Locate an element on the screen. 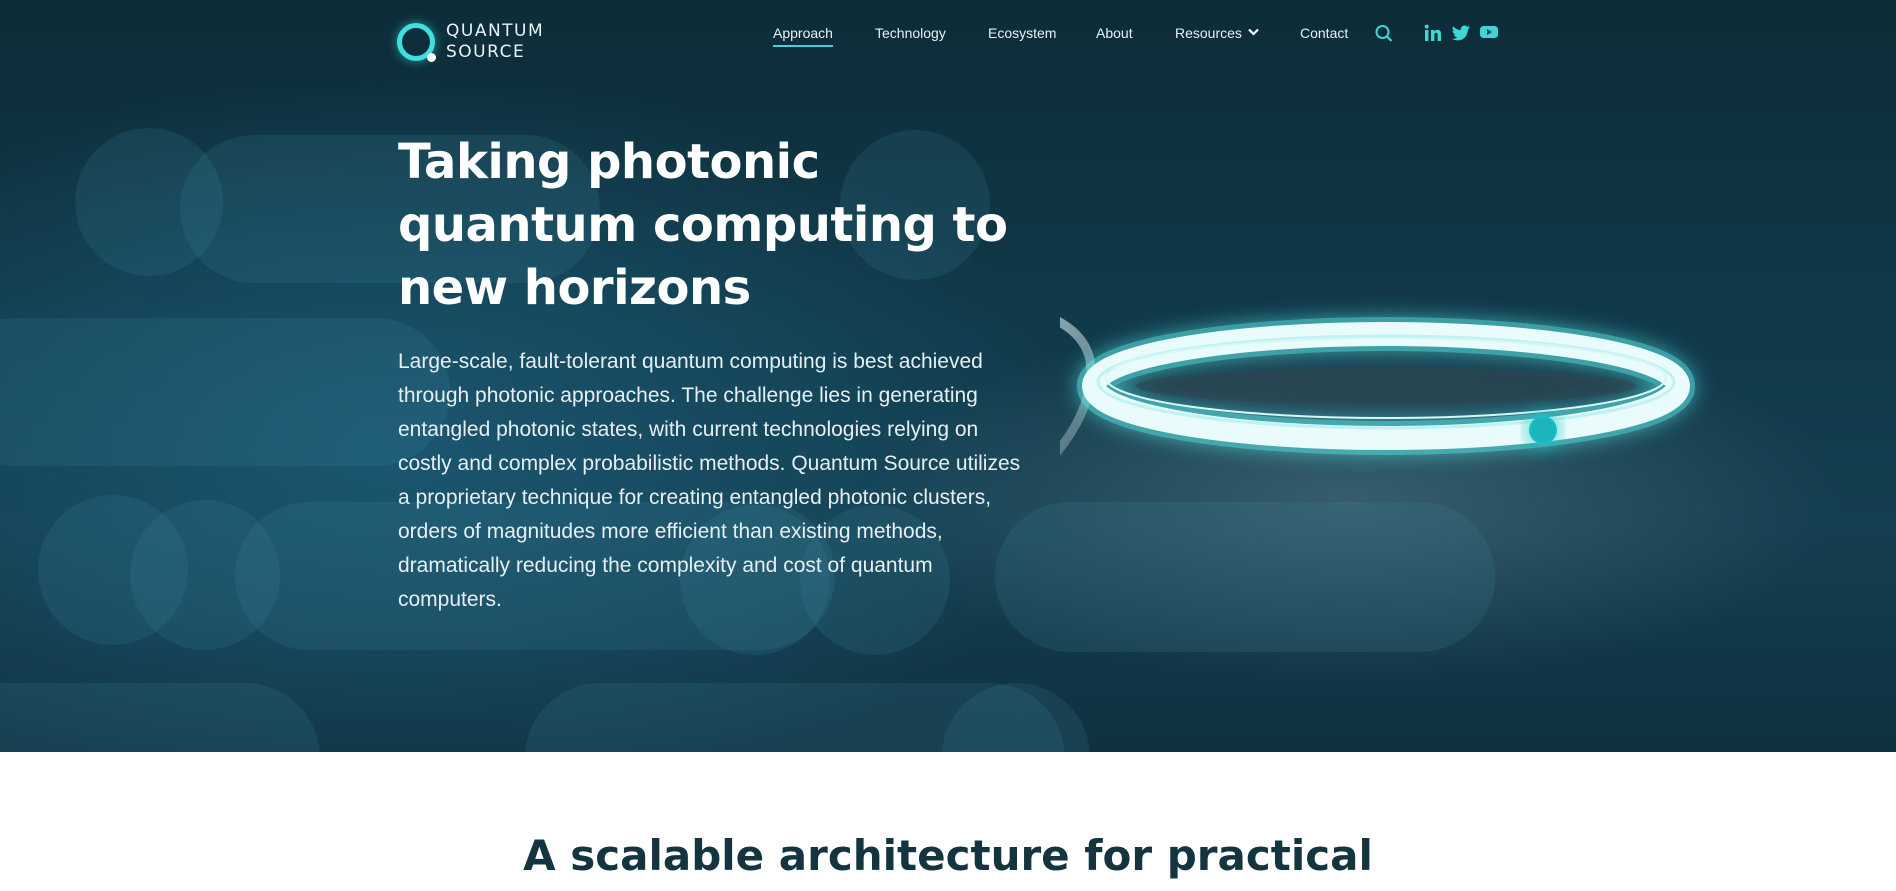 The image size is (1896, 891). nav-item-approach: Approach is located at coordinates (803, 36).